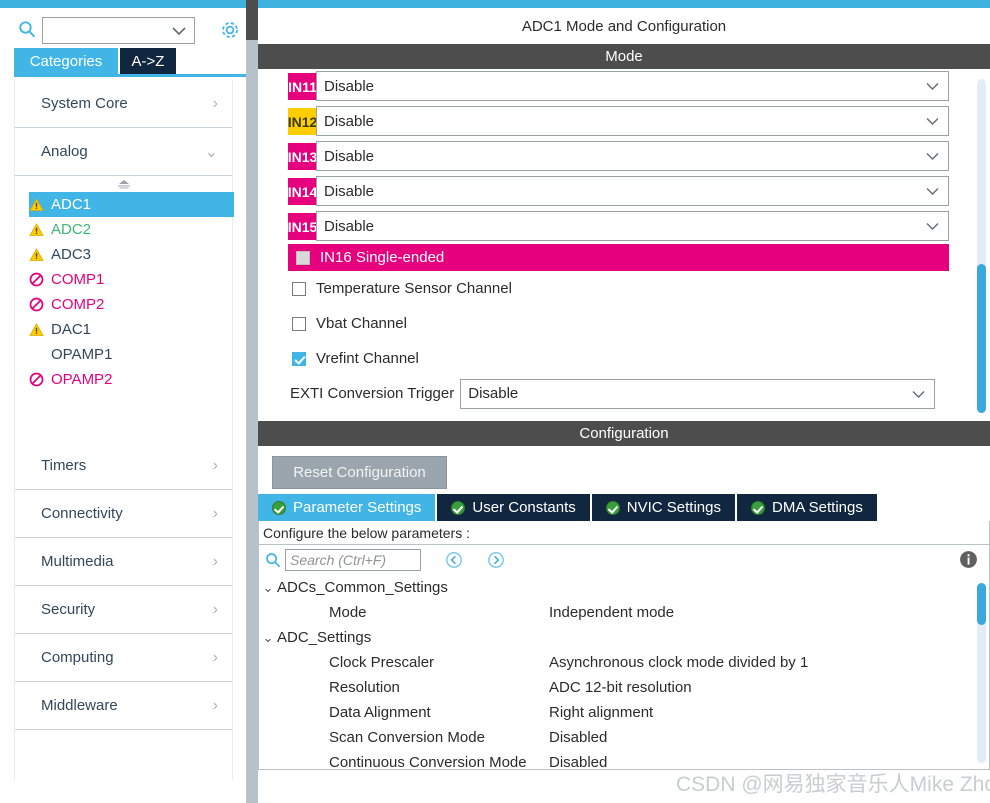 This screenshot has width=990, height=803. I want to click on tree-row-data-alignment: Data Alignment Right alignment, so click(624, 712).